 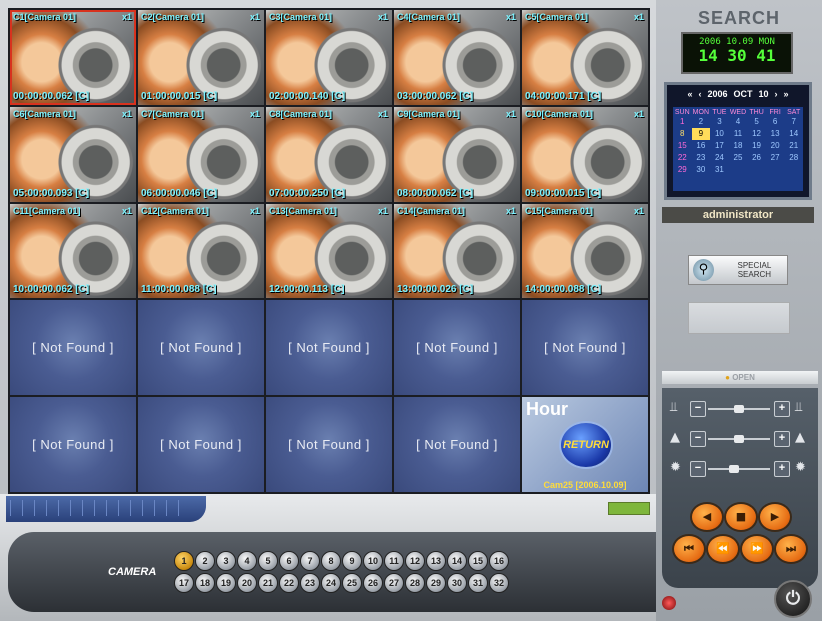 What do you see at coordinates (394, 583) in the screenshot?
I see `camera-button-27: 27` at bounding box center [394, 583].